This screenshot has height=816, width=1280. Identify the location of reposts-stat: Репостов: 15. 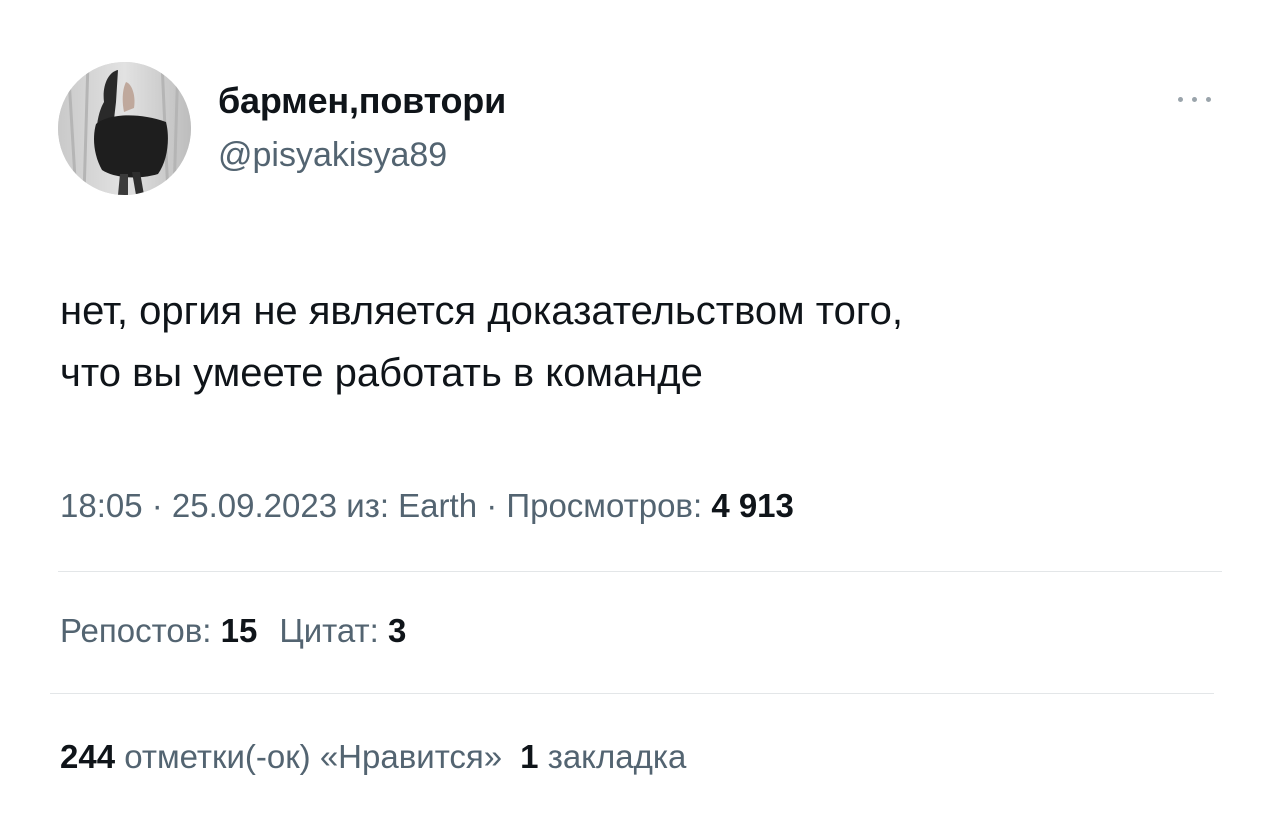
(158, 631).